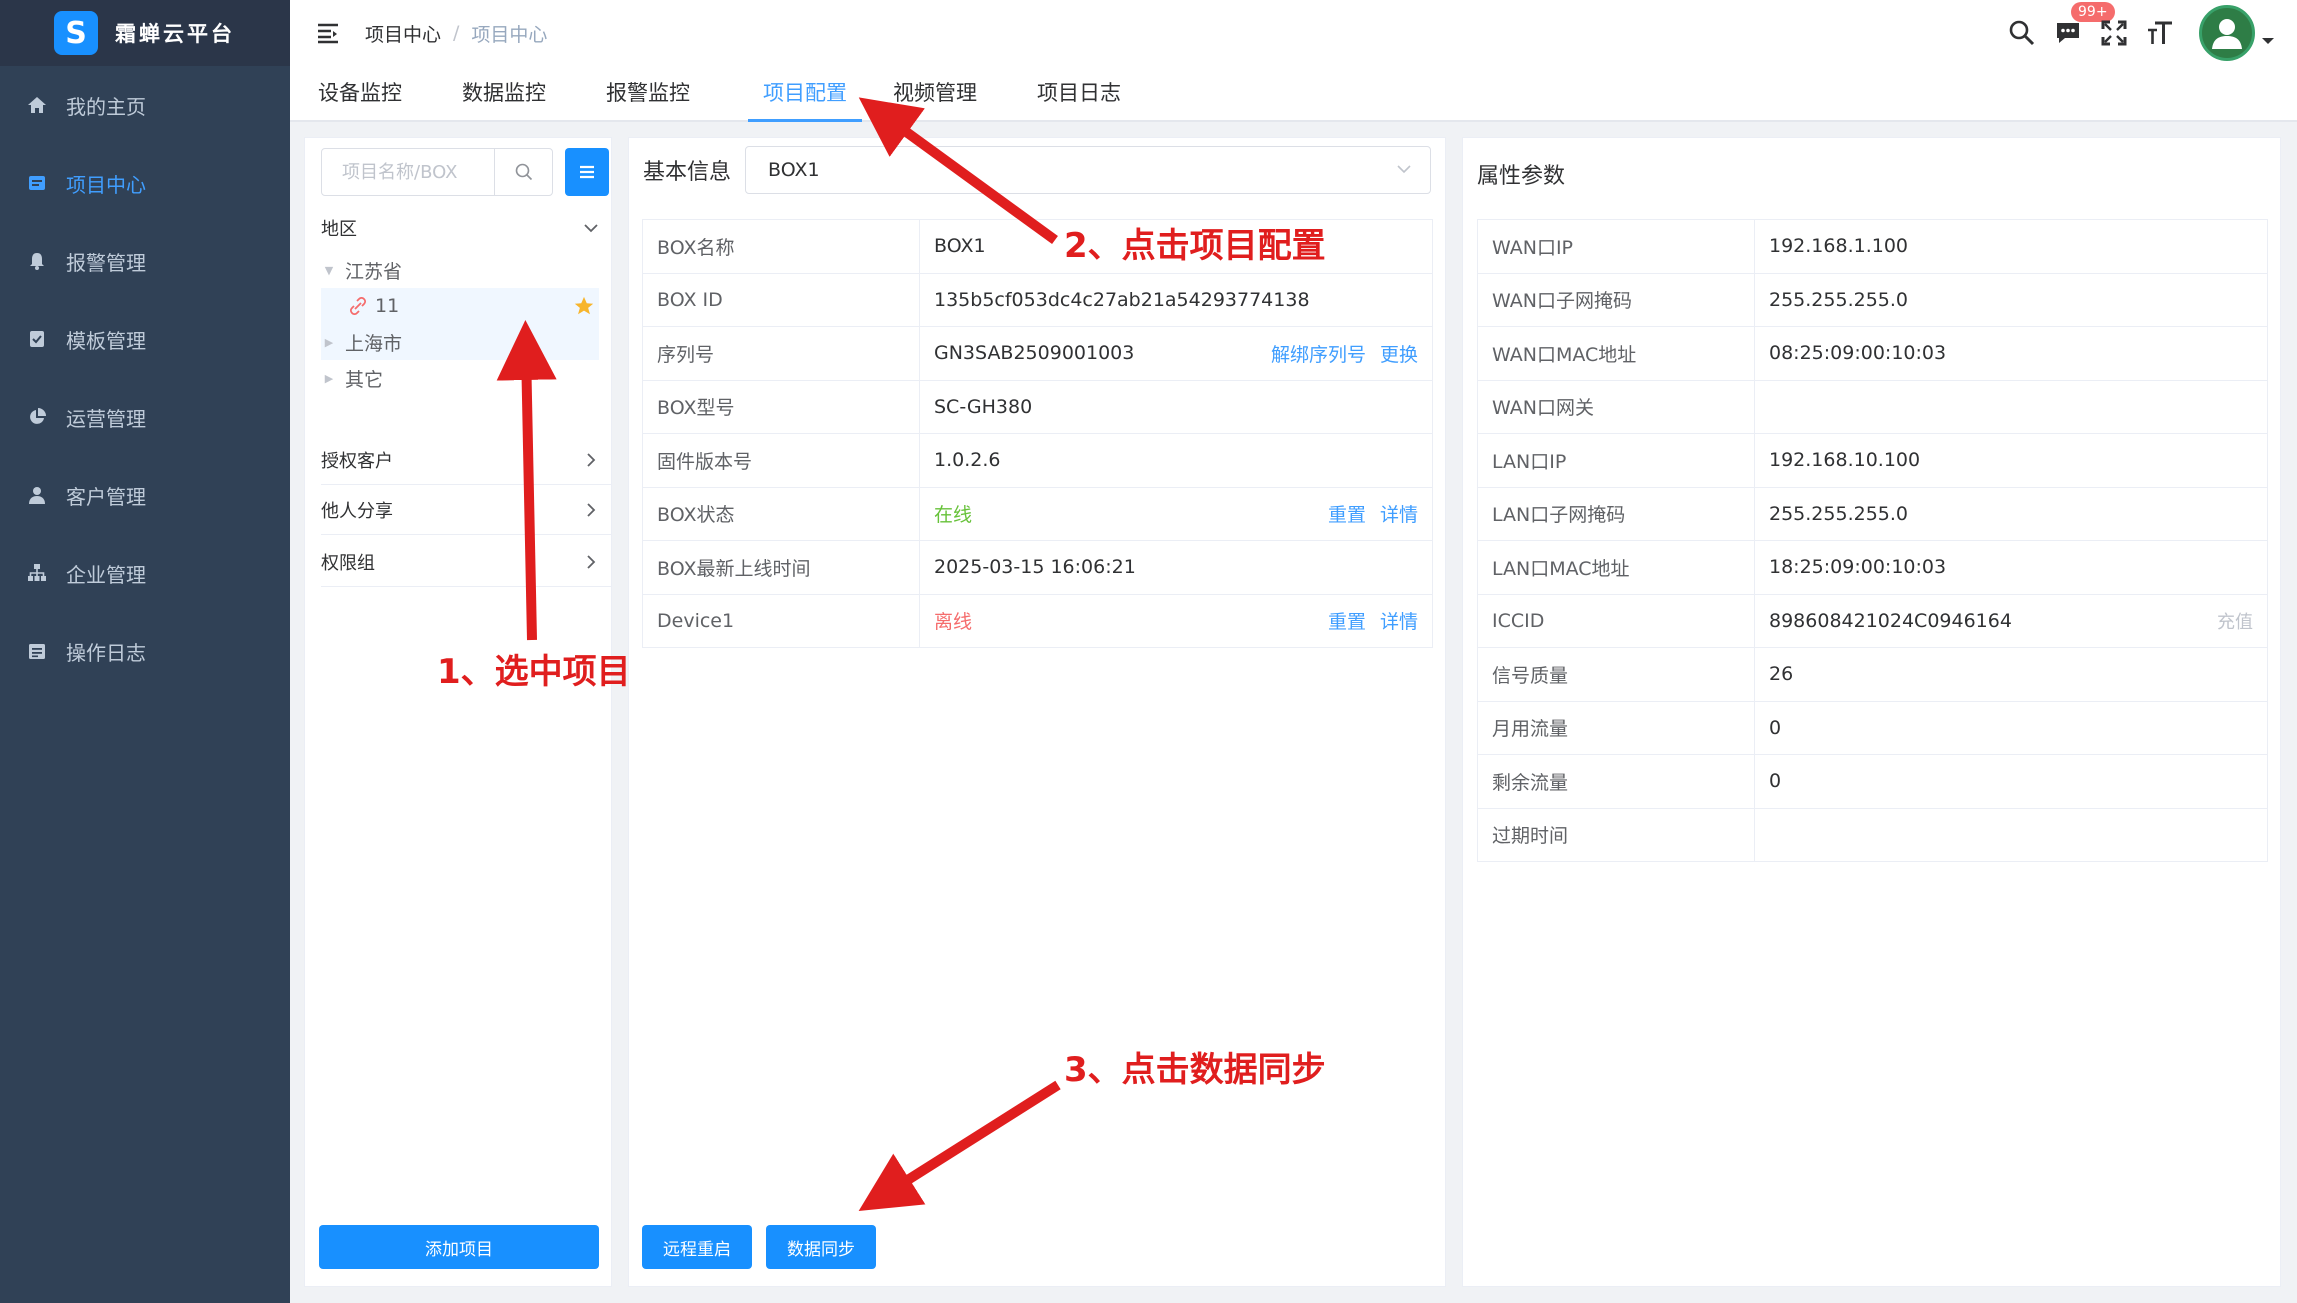  Describe the element at coordinates (408, 172) in the screenshot. I see `project-search-input` at that location.